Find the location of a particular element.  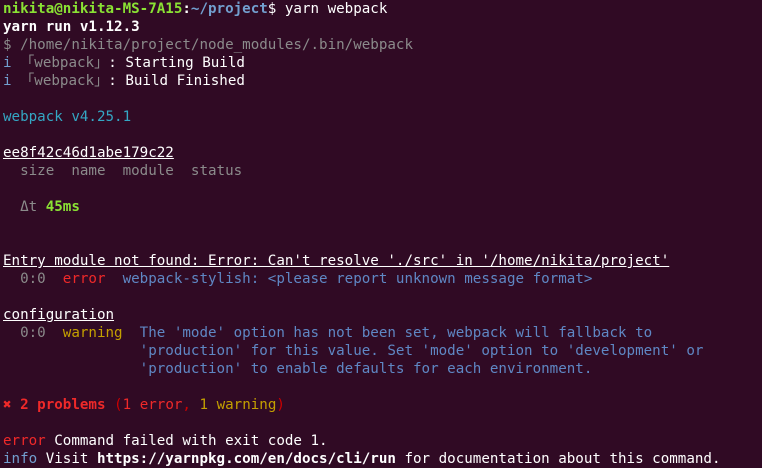

error-position: 0:0 is located at coordinates (33, 279).